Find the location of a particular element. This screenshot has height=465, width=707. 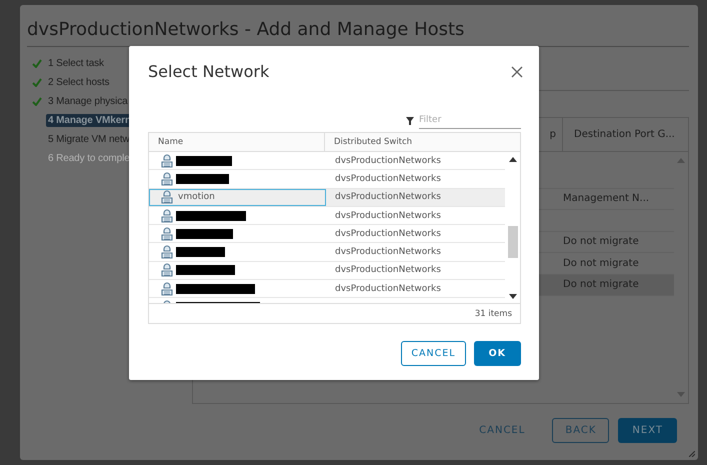

filter-field: Filter is located at coordinates (470, 120).